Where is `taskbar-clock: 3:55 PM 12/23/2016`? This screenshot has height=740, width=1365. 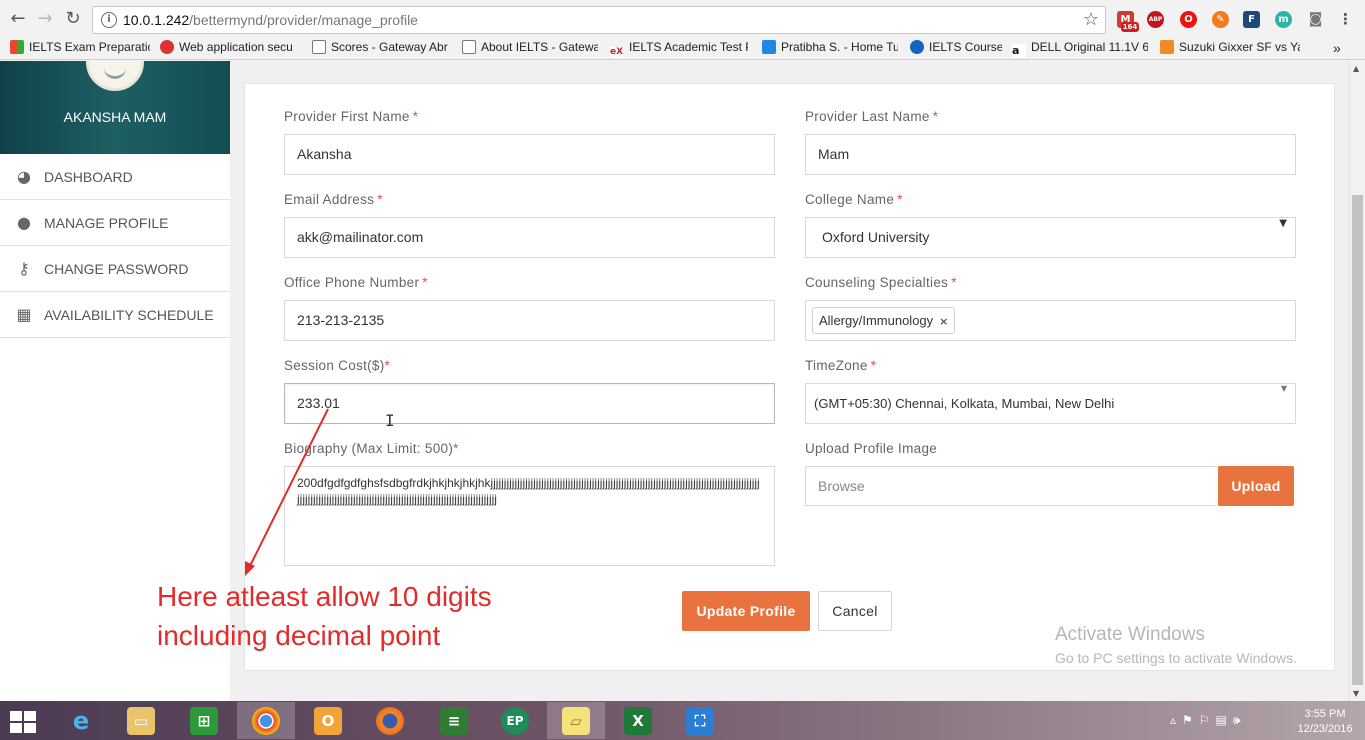
taskbar-clock: 3:55 PM 12/23/2016 is located at coordinates (1325, 722).